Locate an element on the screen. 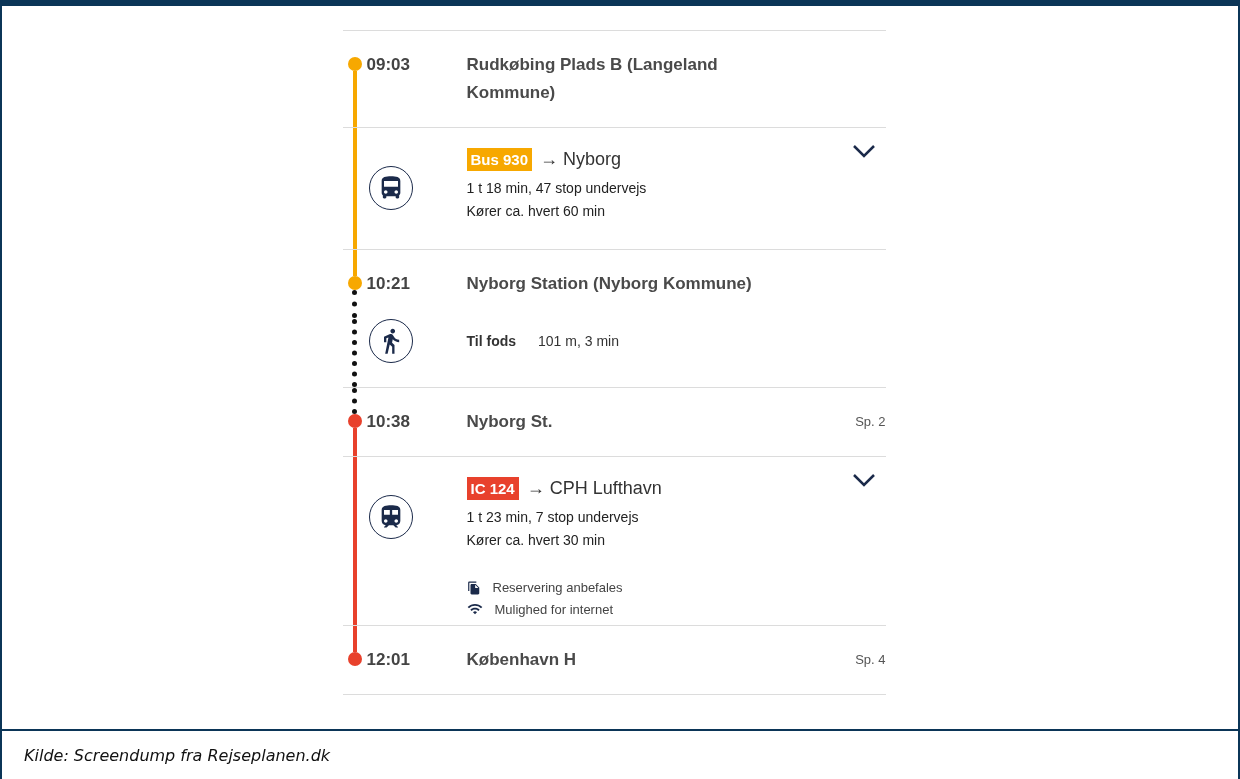  note-text: Mulighed for internet is located at coordinates (553, 609).